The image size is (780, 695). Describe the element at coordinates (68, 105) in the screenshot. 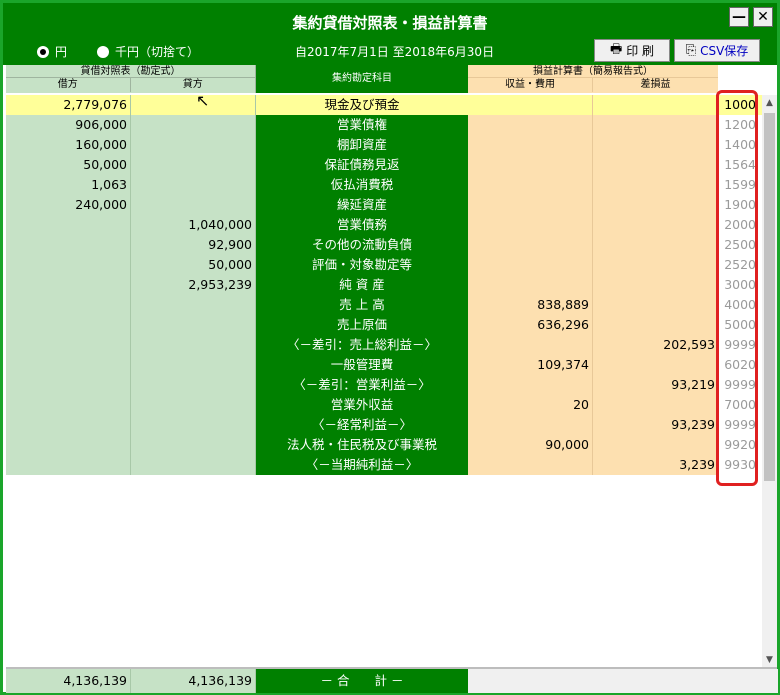

I see `debit-cell: 2,779,076` at that location.